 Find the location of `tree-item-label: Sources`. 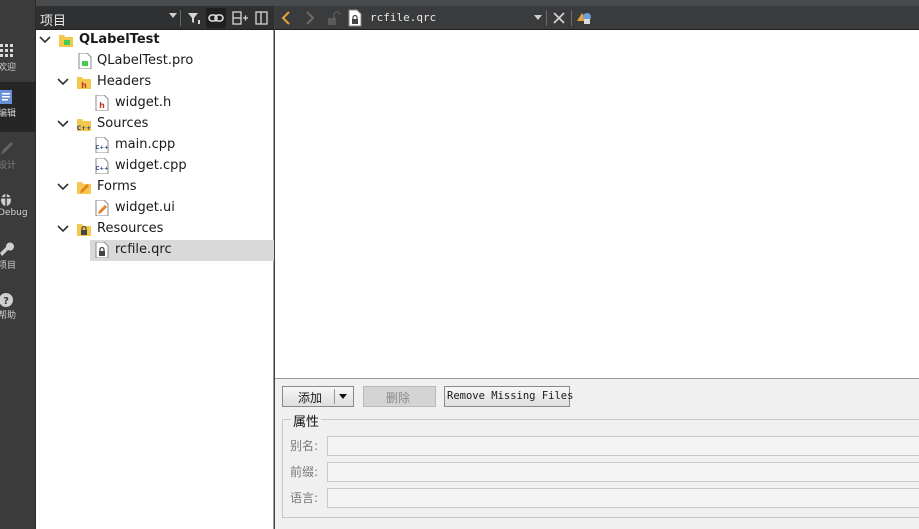

tree-item-label: Sources is located at coordinates (123, 123).